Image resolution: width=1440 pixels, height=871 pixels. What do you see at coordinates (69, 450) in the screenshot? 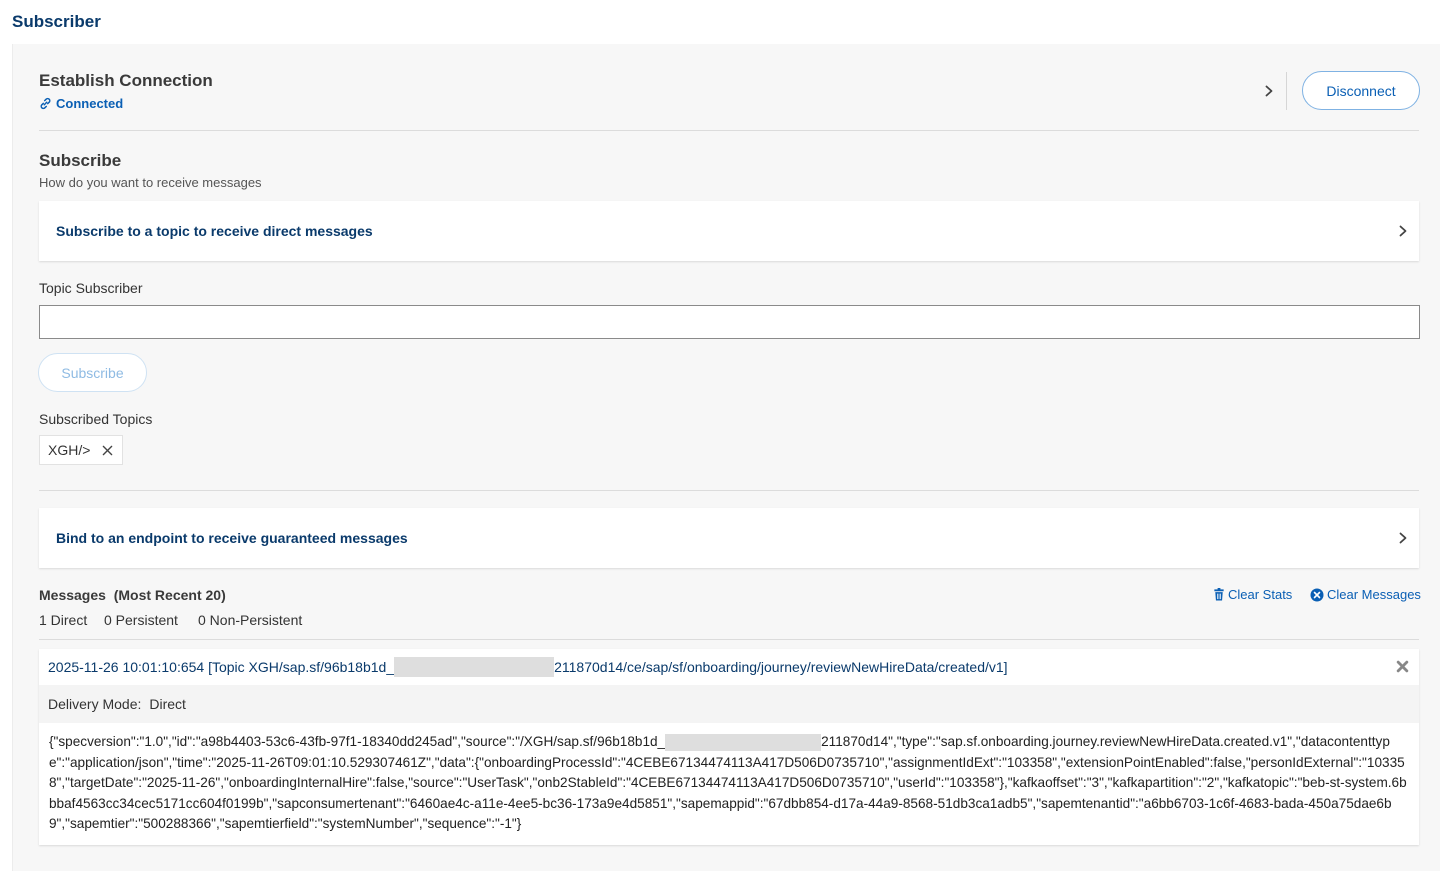
I see `topic-chip-label: XGH/>` at bounding box center [69, 450].